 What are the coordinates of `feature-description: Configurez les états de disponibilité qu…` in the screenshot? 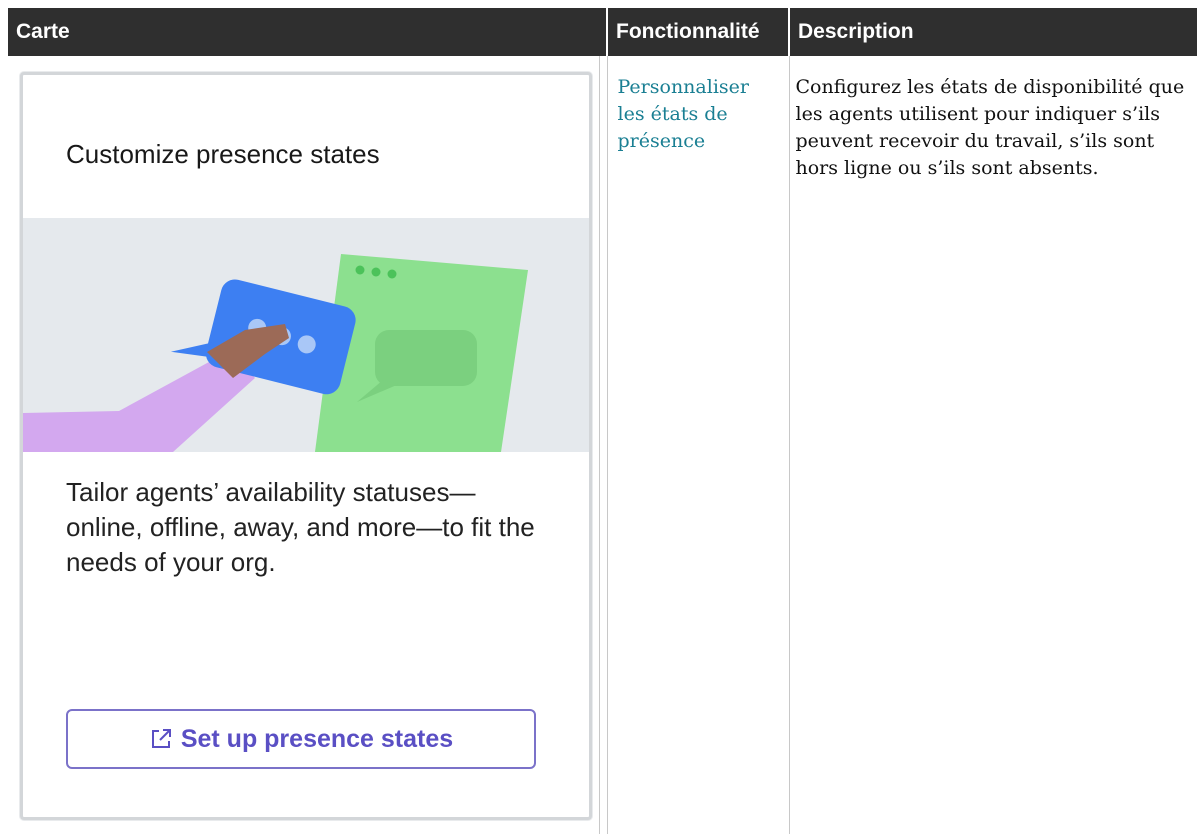 It's located at (990, 127).